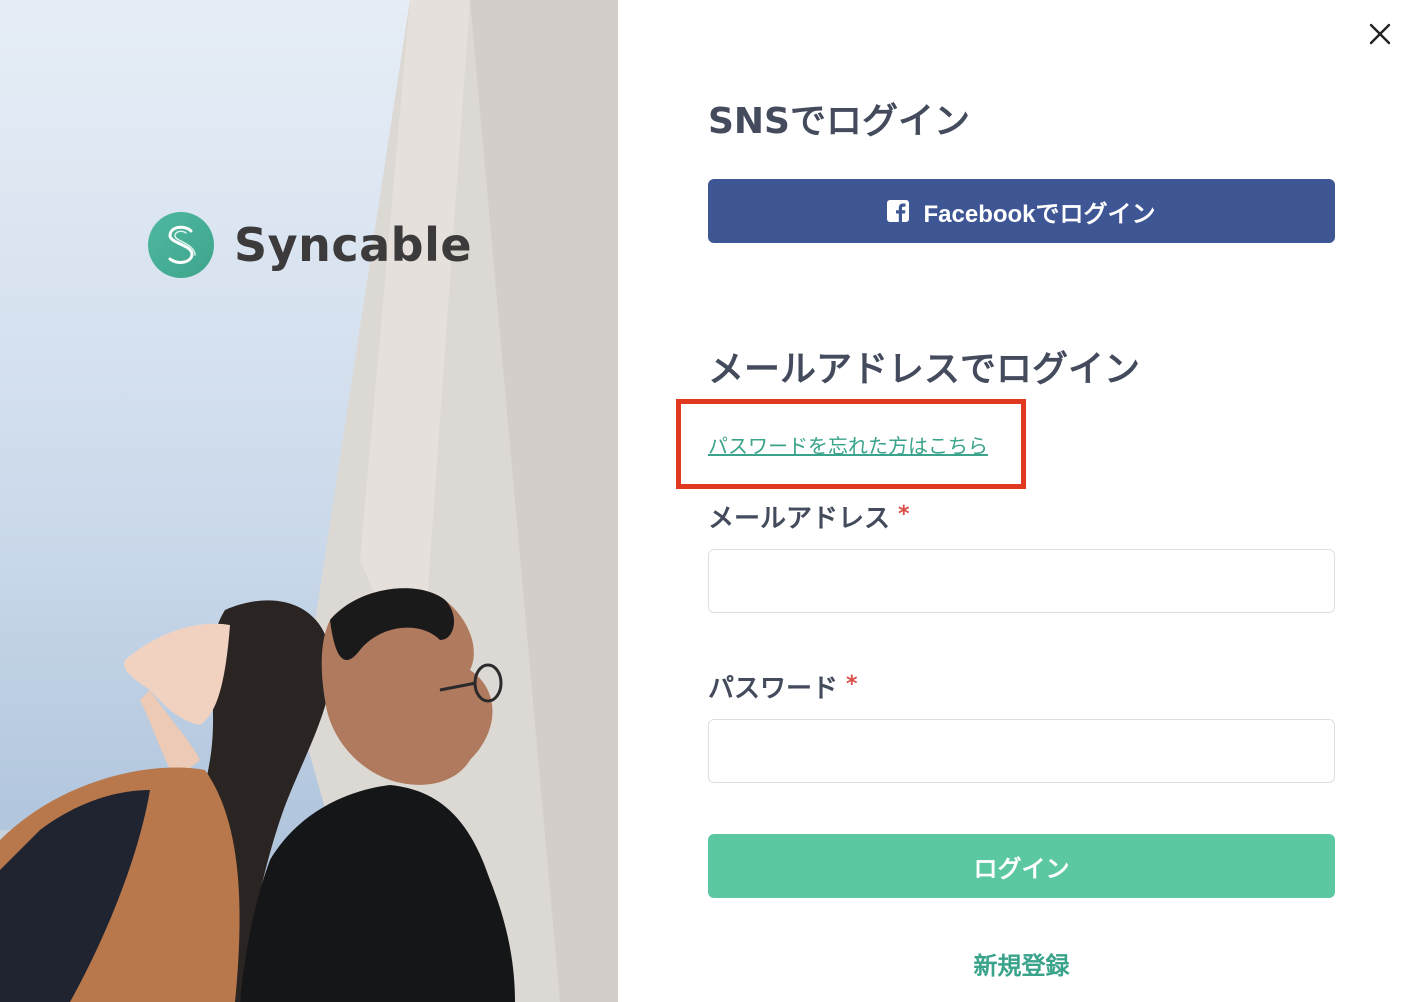 The width and height of the screenshot is (1416, 1002). I want to click on close-icon, so click(1380, 34).